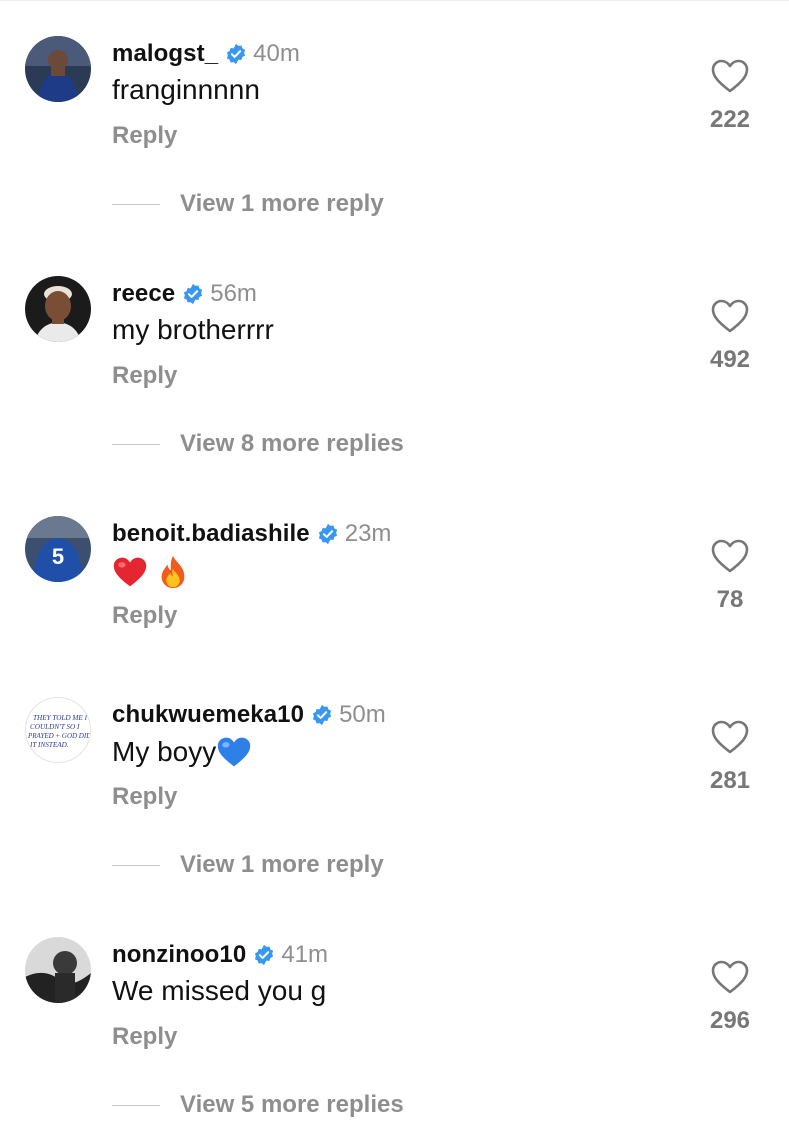 This screenshot has width=789, height=1140. I want to click on blue-heart-icon, so click(234, 752).